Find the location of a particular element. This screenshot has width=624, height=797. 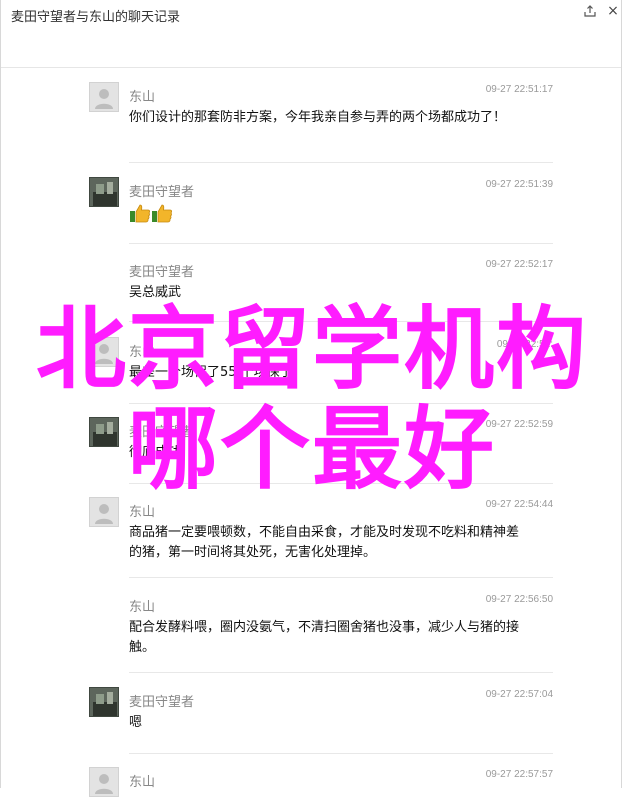

message-time: 09-27 22:57:04 is located at coordinates (519, 694).